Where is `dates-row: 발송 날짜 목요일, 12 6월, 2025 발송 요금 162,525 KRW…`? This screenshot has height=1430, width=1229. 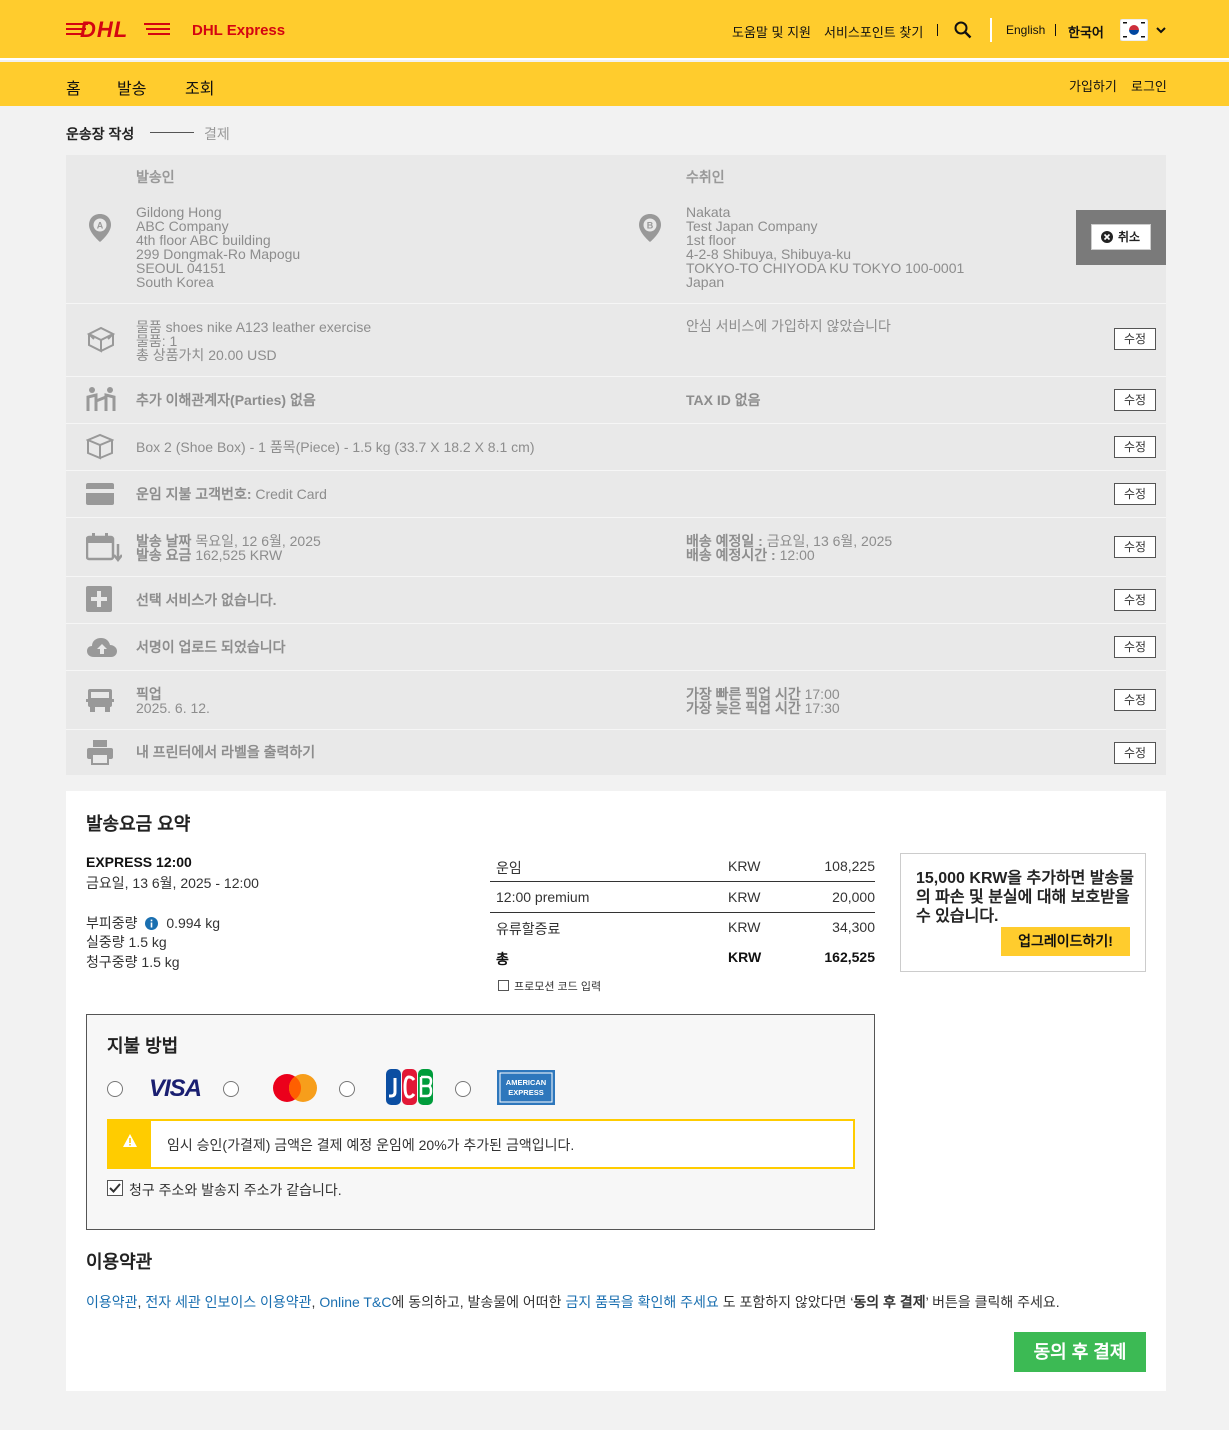
dates-row: 발송 날짜 목요일, 12 6월, 2025 발송 요금 162,525 KRW… is located at coordinates (616, 546).